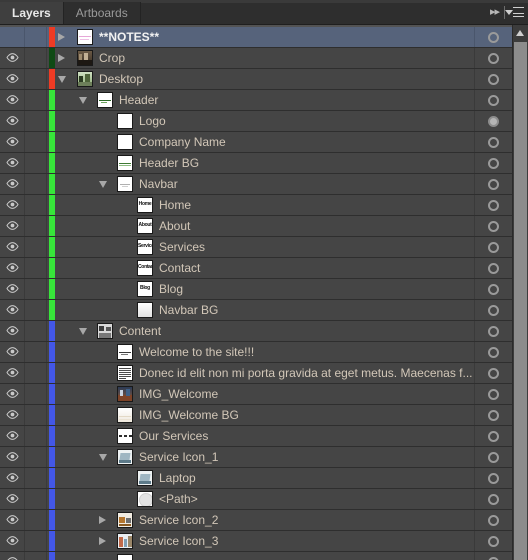 The width and height of the screenshot is (528, 560). I want to click on scroll-up-arrow-icon, so click(520, 33).